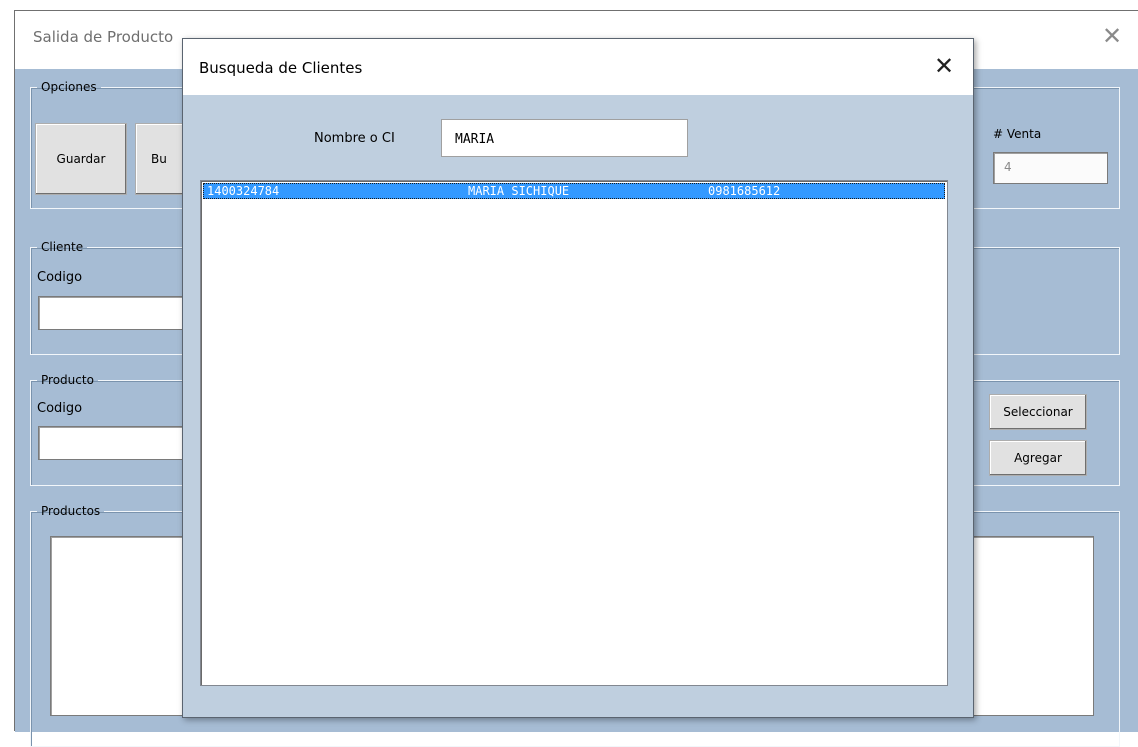  Describe the element at coordinates (60, 277) in the screenshot. I see `cliente-codigo-label: Codigo` at that location.